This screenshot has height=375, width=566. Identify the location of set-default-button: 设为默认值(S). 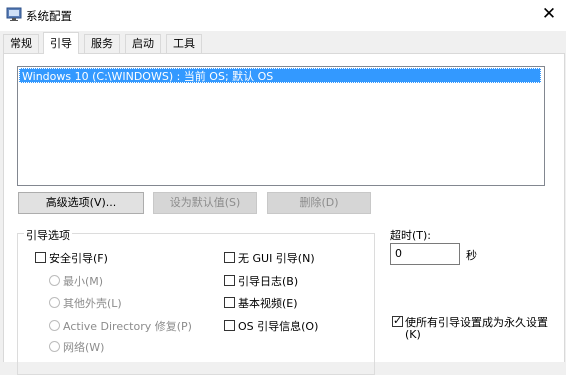
(205, 203).